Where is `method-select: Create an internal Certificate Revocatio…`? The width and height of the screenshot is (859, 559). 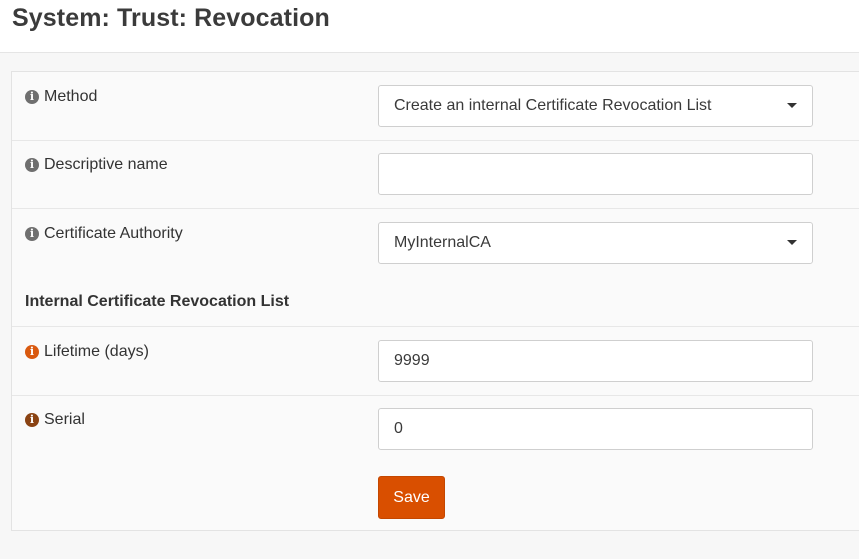 method-select: Create an internal Certificate Revocatio… is located at coordinates (595, 106).